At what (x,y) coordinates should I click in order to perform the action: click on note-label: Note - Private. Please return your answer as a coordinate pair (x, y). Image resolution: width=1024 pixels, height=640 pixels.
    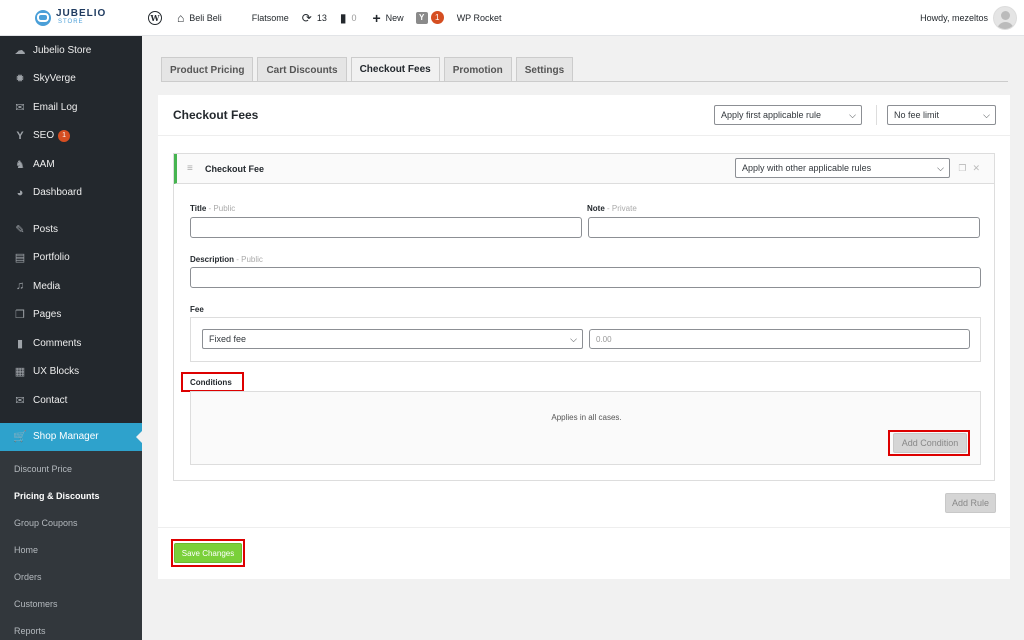
    Looking at the image, I should click on (612, 208).